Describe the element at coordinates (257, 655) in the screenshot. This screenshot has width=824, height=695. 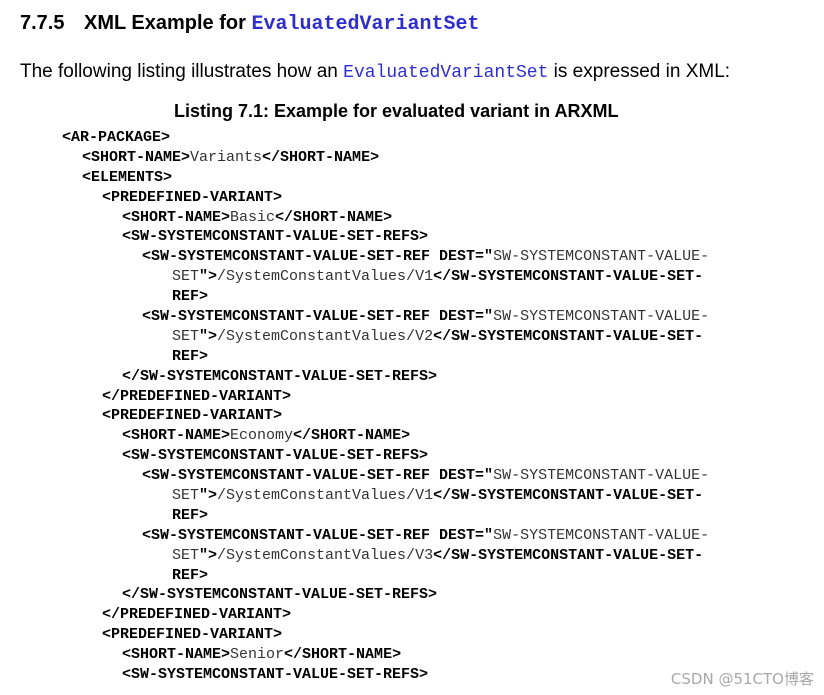
I see `xml-value-text: Senior` at that location.